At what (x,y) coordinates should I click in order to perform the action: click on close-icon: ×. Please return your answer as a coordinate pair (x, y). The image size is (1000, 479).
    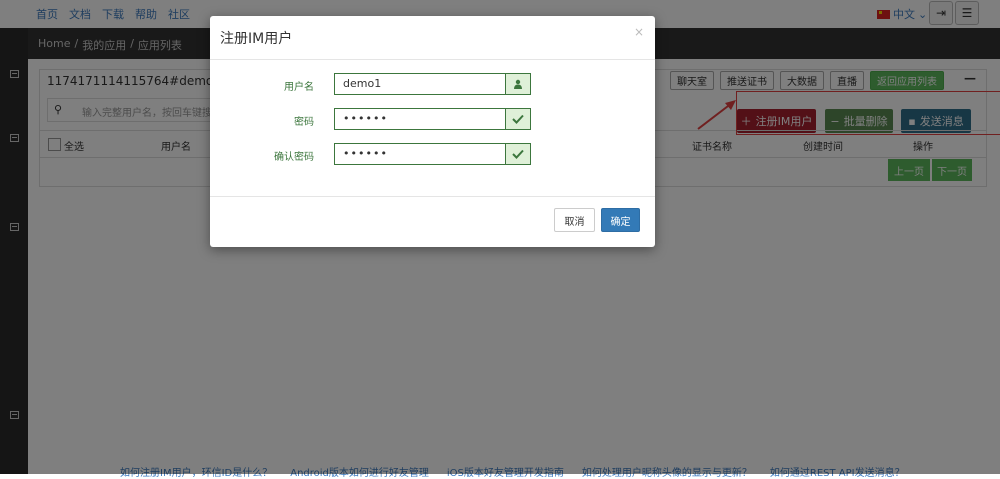
    Looking at the image, I should click on (639, 32).